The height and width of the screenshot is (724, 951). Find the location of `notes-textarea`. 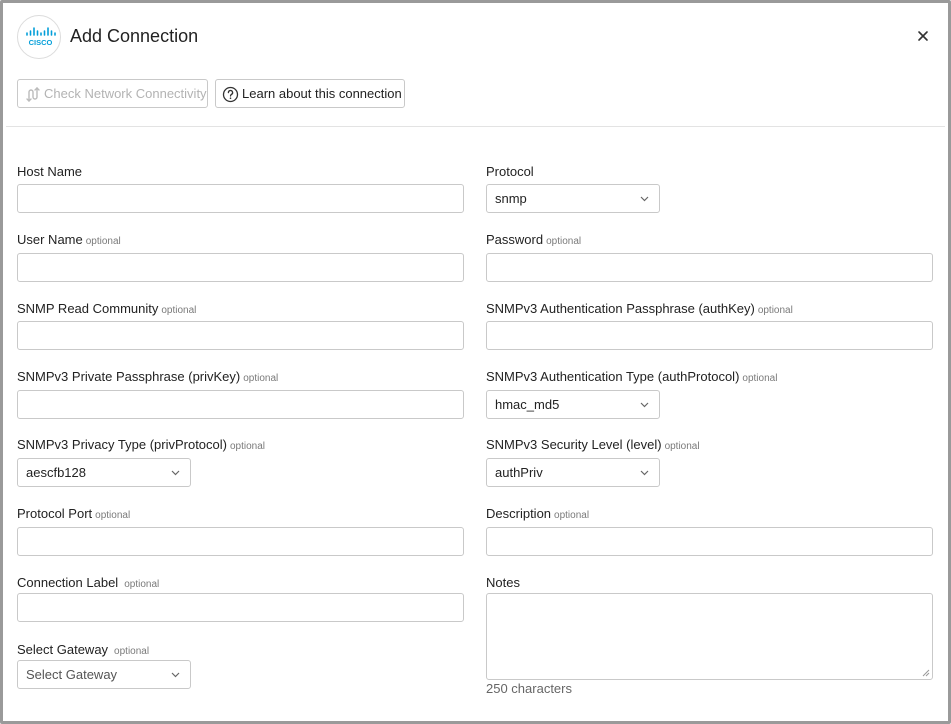

notes-textarea is located at coordinates (709, 636).